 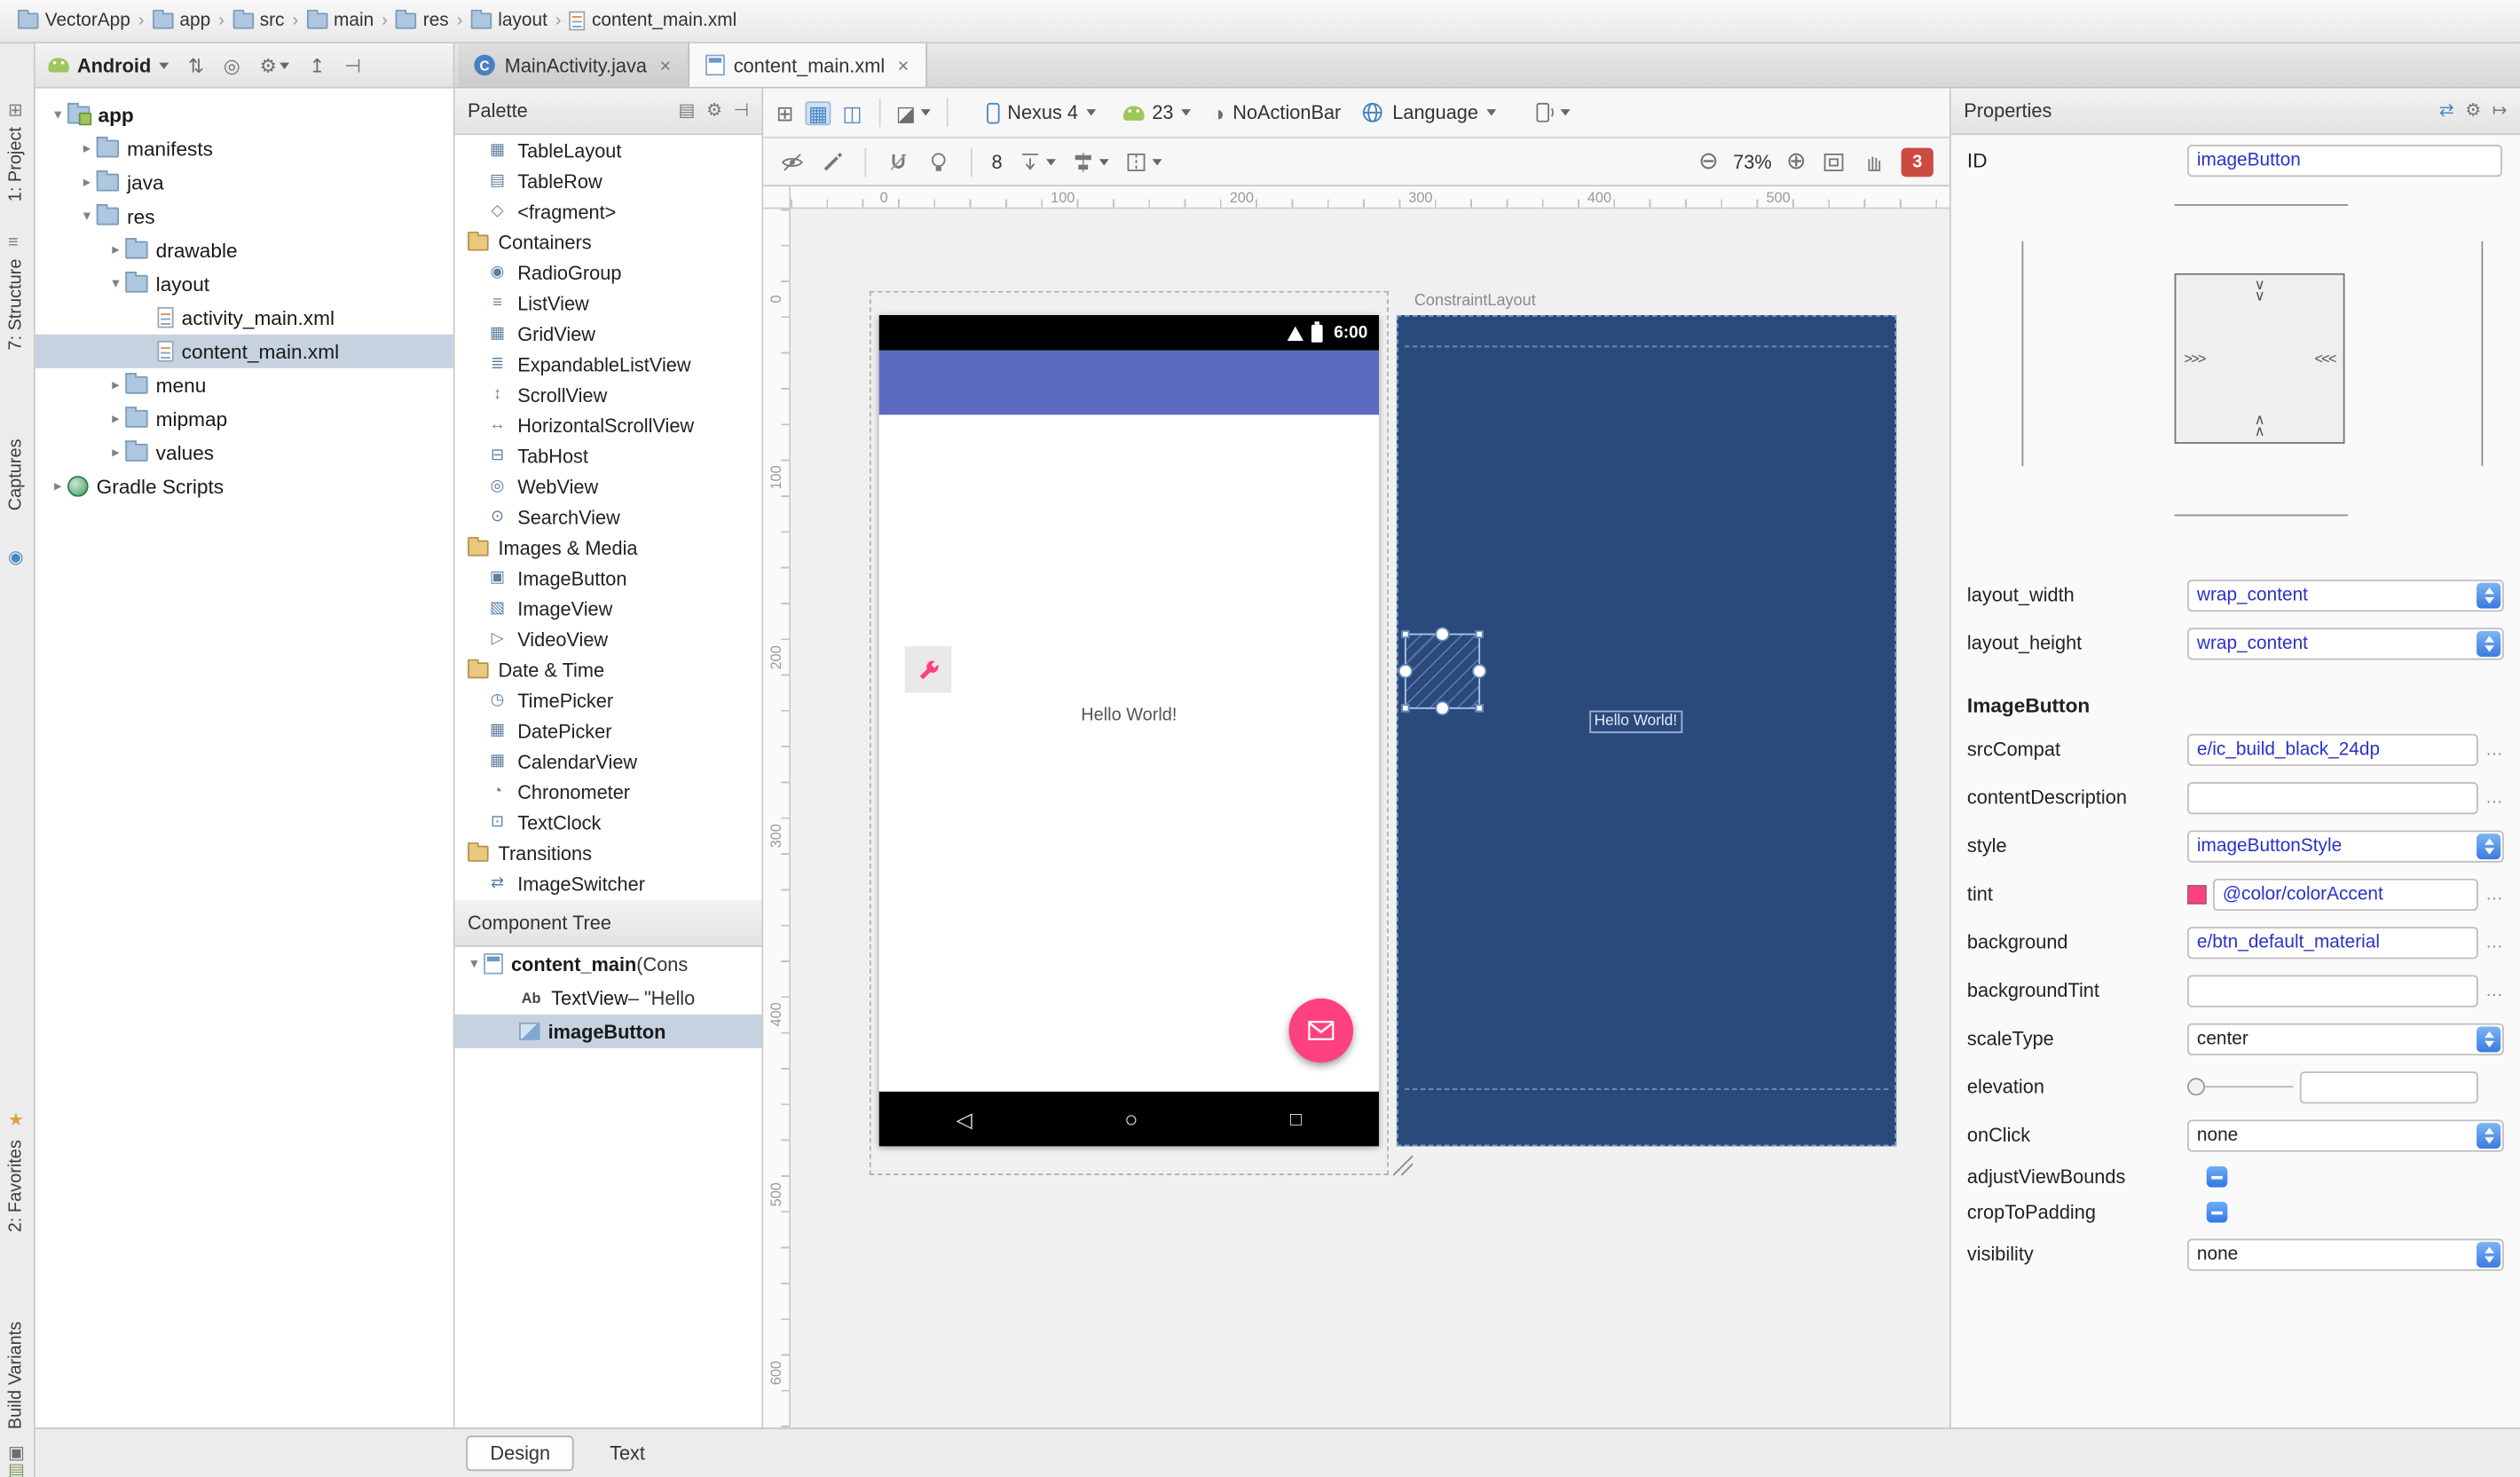 What do you see at coordinates (2217, 1212) in the screenshot?
I see `tristate-checkbox` at bounding box center [2217, 1212].